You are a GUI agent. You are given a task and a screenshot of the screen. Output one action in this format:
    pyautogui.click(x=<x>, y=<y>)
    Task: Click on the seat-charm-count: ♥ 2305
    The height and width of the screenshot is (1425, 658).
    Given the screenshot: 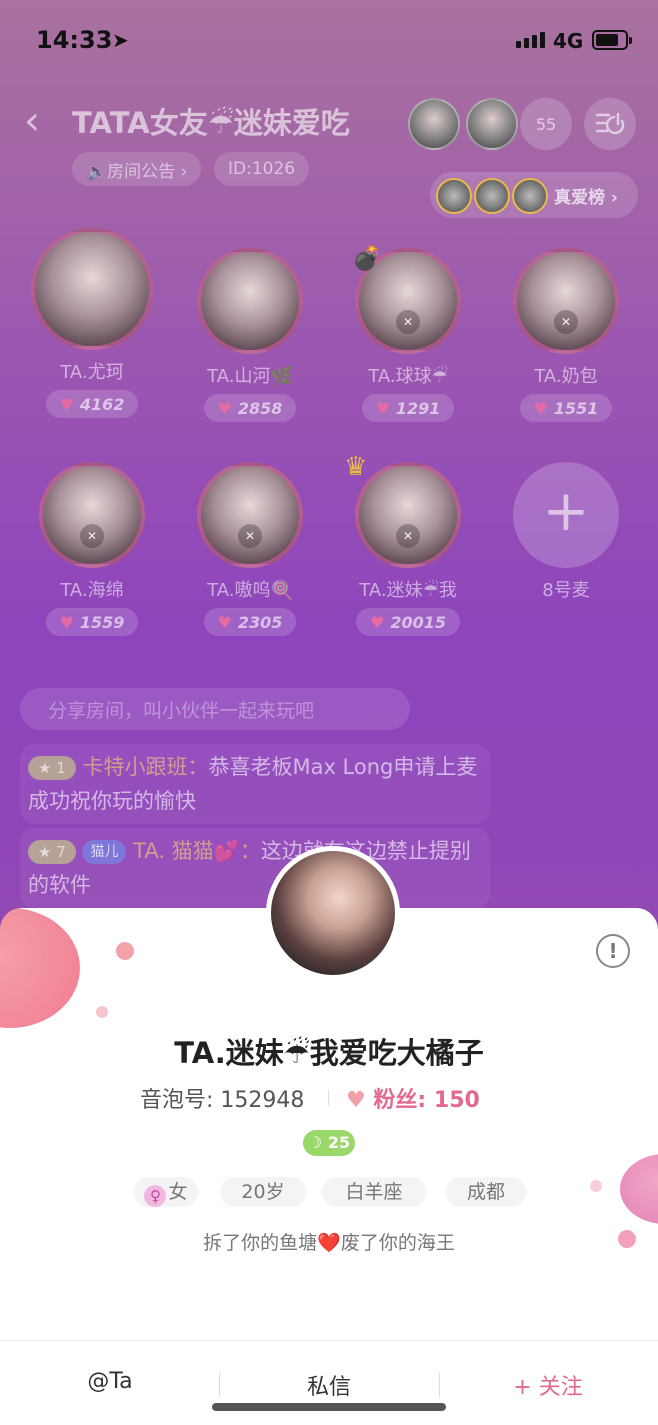 What is the action you would take?
    pyautogui.click(x=250, y=622)
    